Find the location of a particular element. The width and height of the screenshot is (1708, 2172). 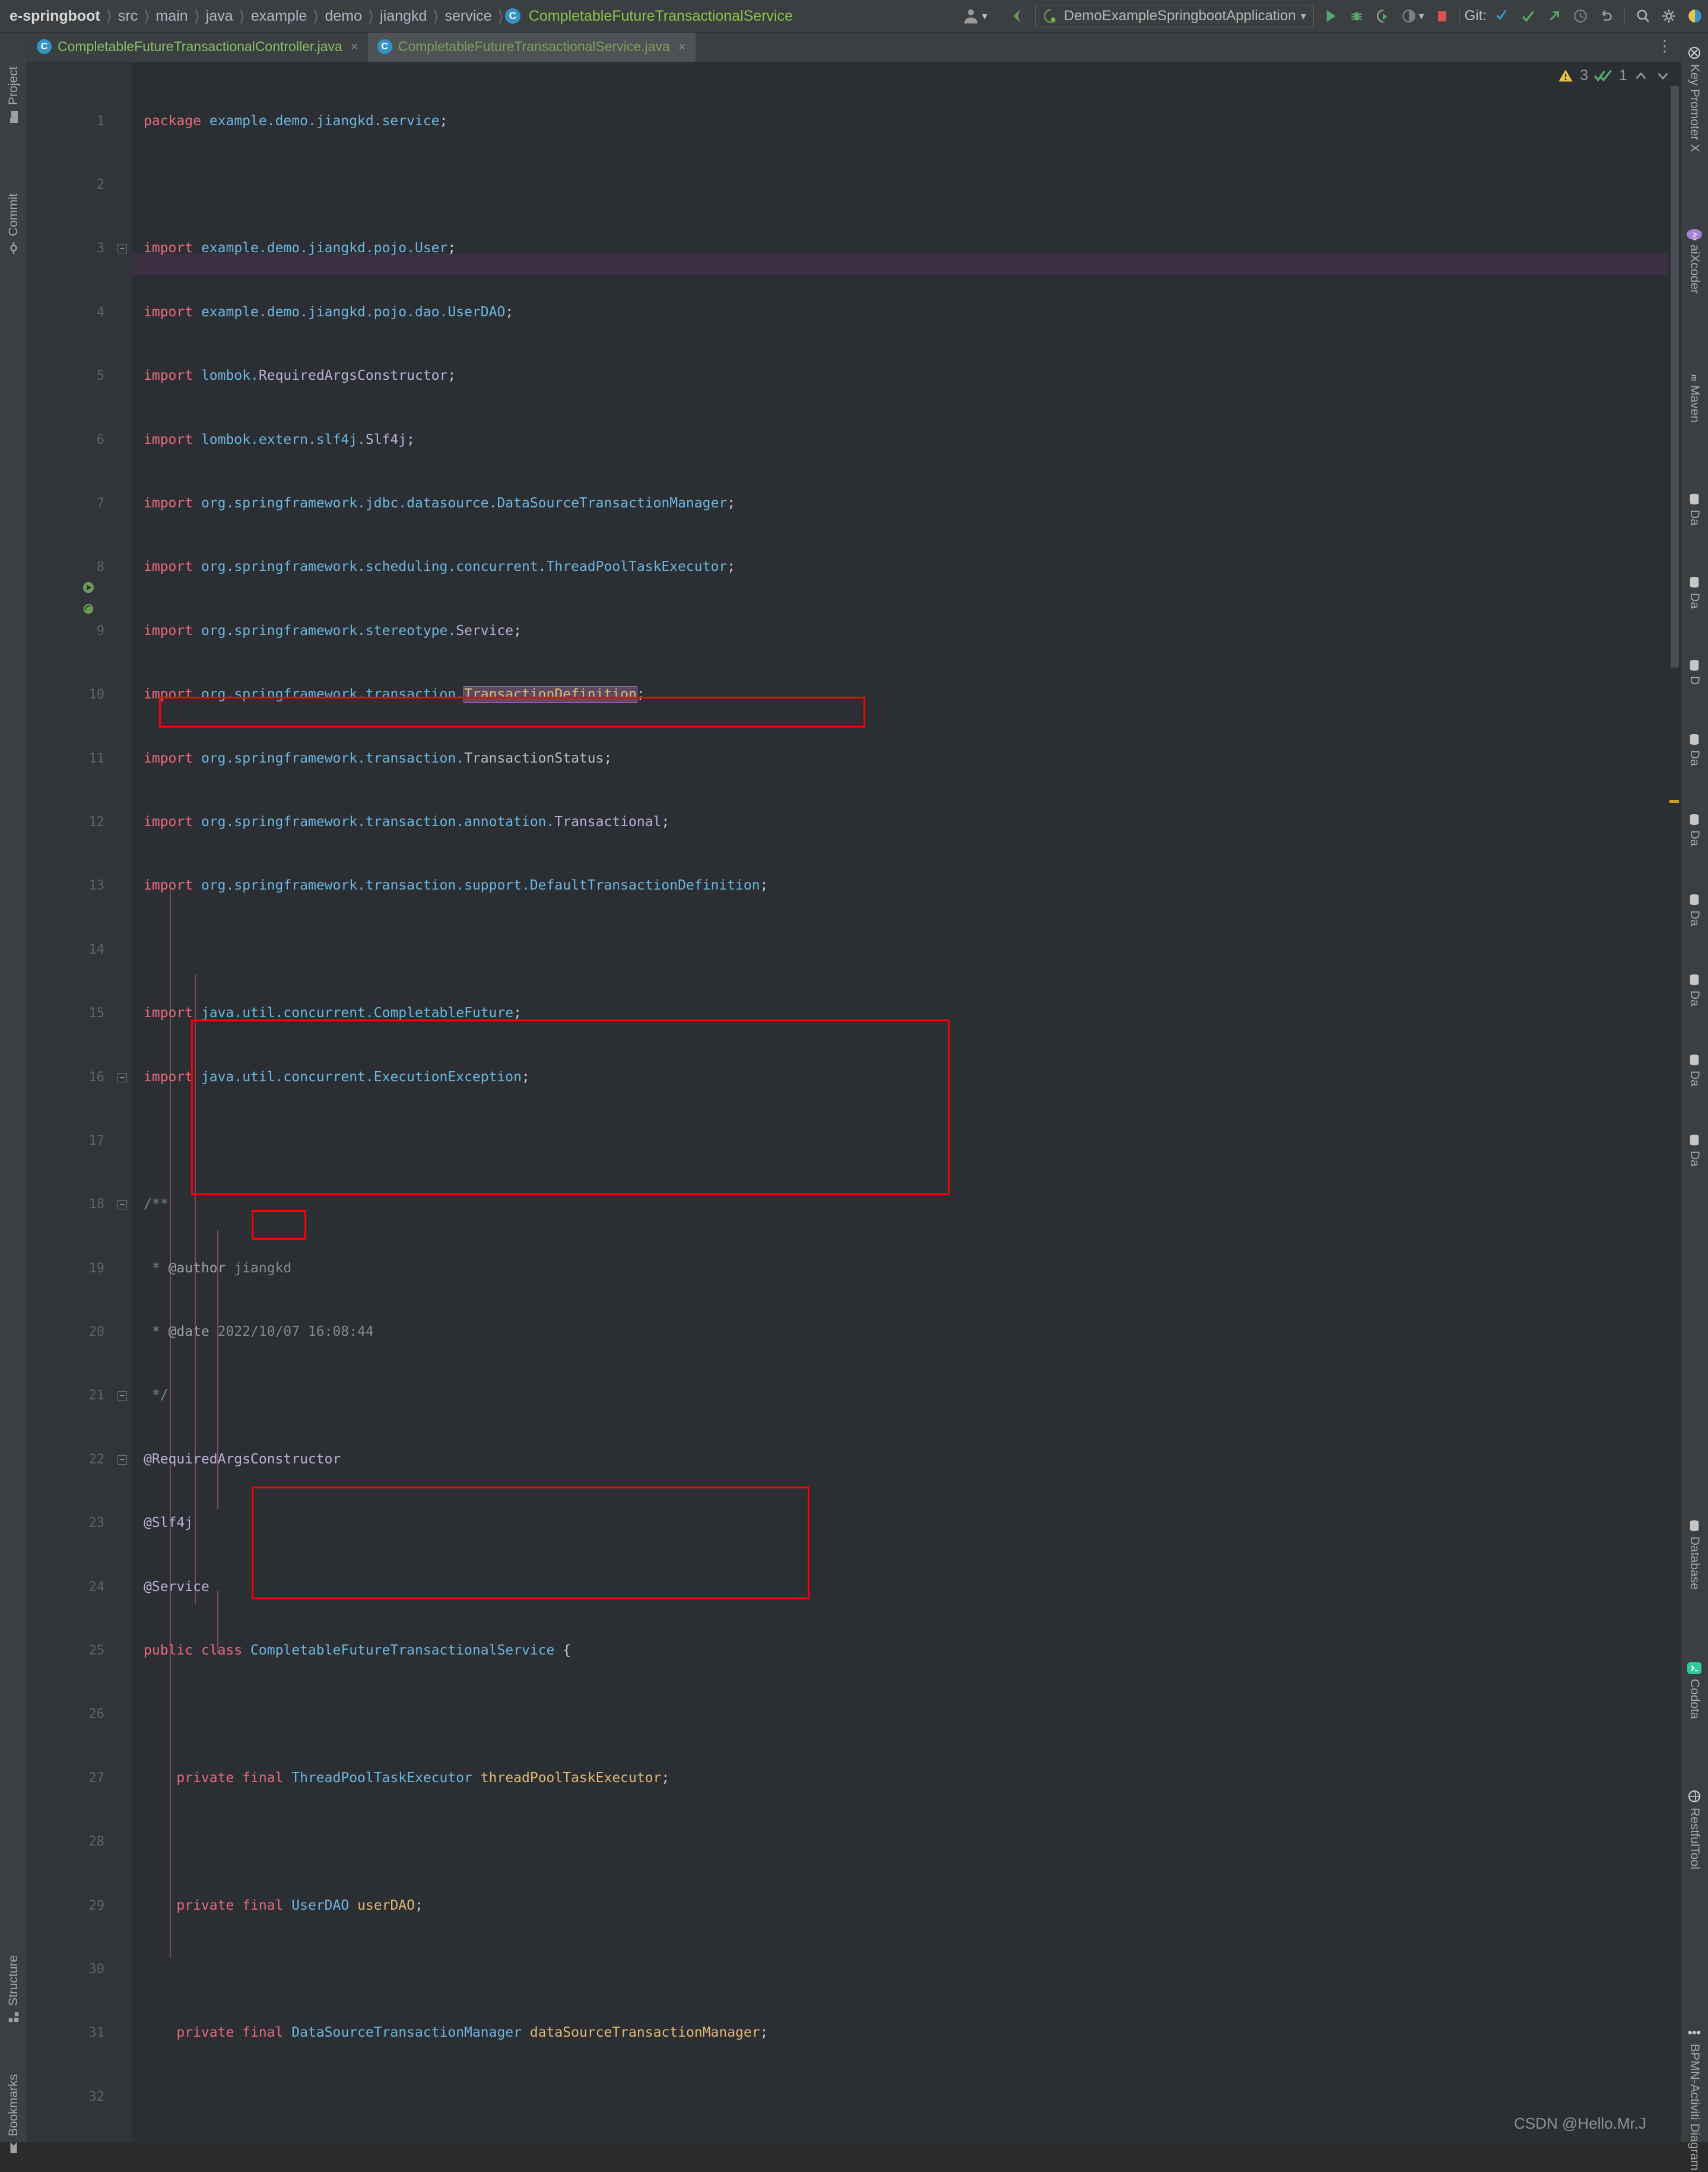

tab-overflow-menu-icon: ⋮ is located at coordinates (1664, 46).